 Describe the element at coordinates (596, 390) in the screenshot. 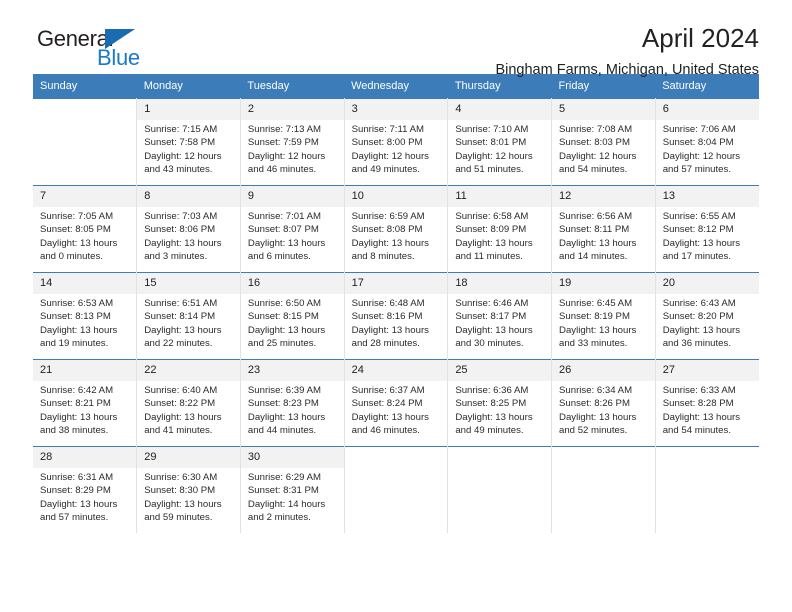

I see `day-detail-line: Sunrise: 6:34 AM` at that location.